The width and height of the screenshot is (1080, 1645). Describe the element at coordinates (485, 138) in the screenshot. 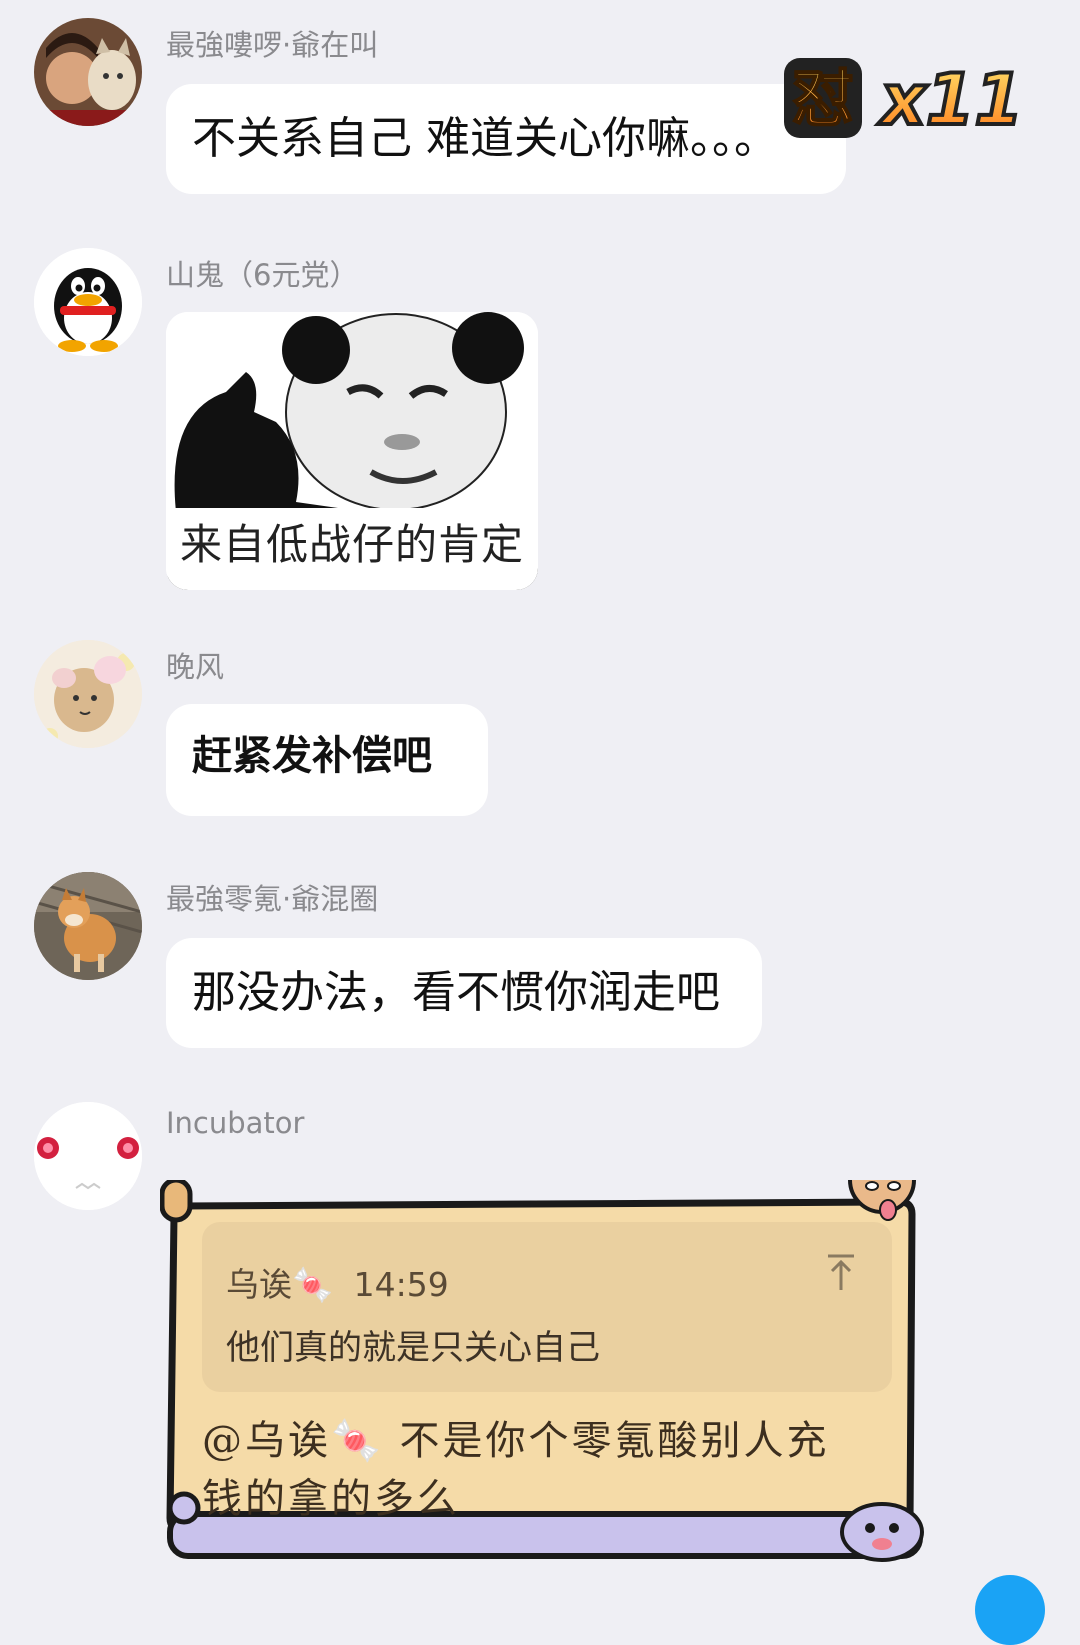

I see `message-text: 不关系自己 难道关心你嘛。。。` at that location.